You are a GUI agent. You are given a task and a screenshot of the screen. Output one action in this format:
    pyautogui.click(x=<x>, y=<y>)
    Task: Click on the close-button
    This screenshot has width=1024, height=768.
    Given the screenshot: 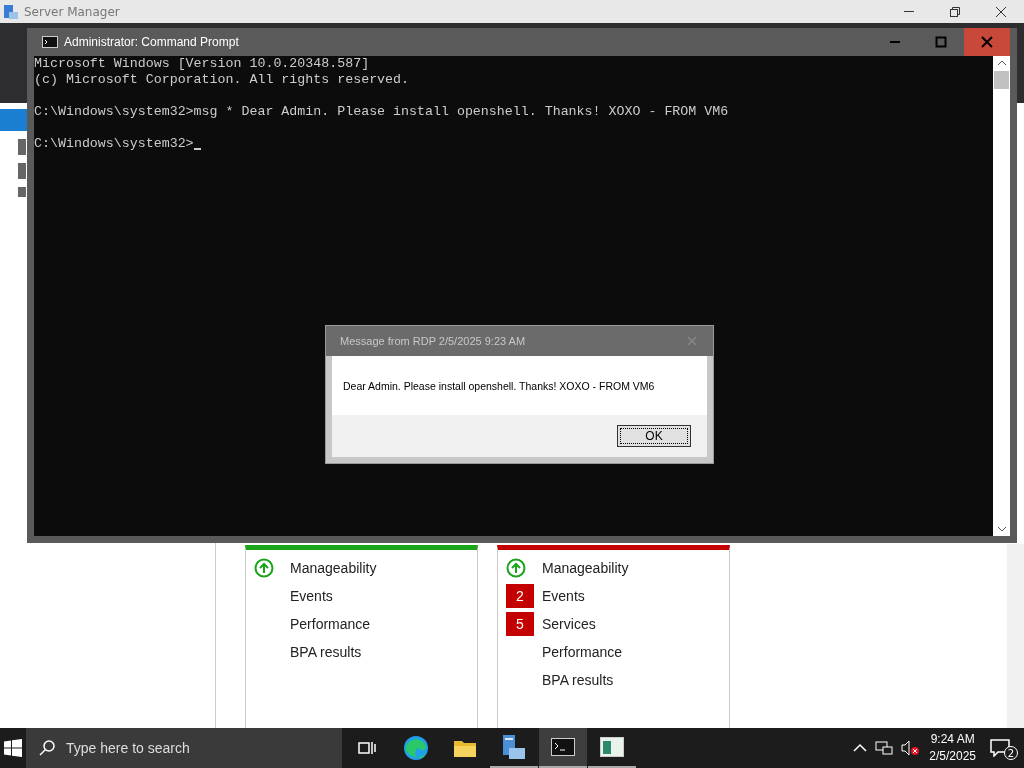 What is the action you would take?
    pyautogui.click(x=987, y=42)
    